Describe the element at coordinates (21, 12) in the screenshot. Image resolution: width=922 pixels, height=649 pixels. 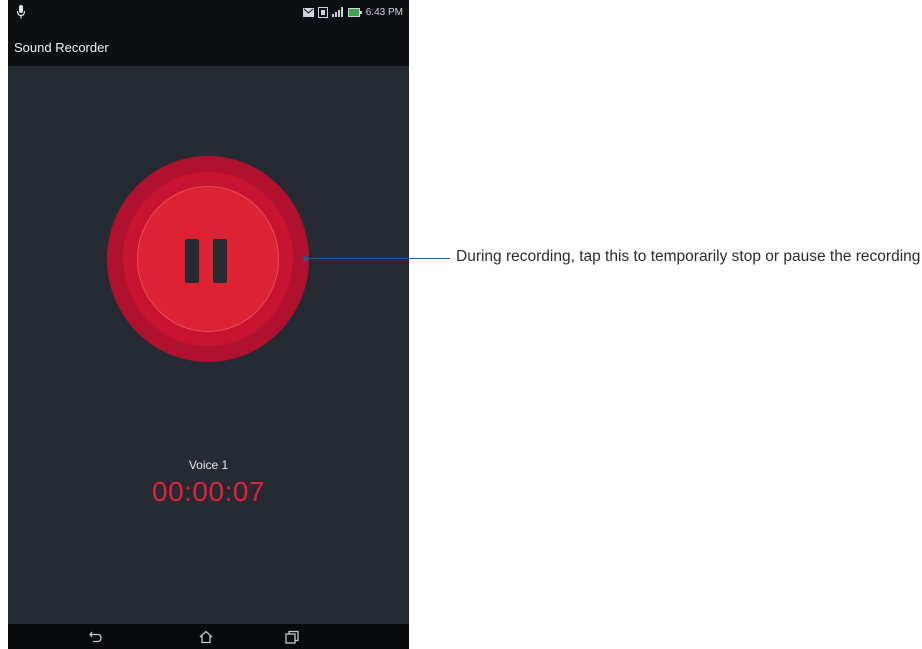
I see `mic-icon` at that location.